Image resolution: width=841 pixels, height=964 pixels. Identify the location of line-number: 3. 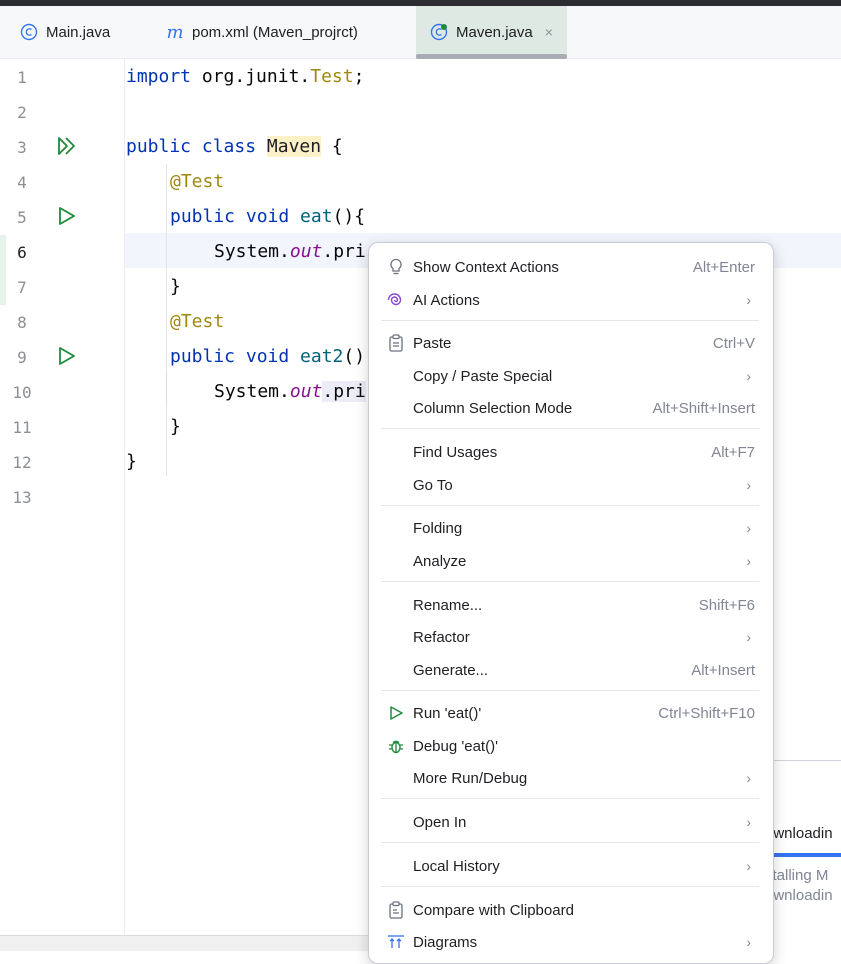
(22, 147).